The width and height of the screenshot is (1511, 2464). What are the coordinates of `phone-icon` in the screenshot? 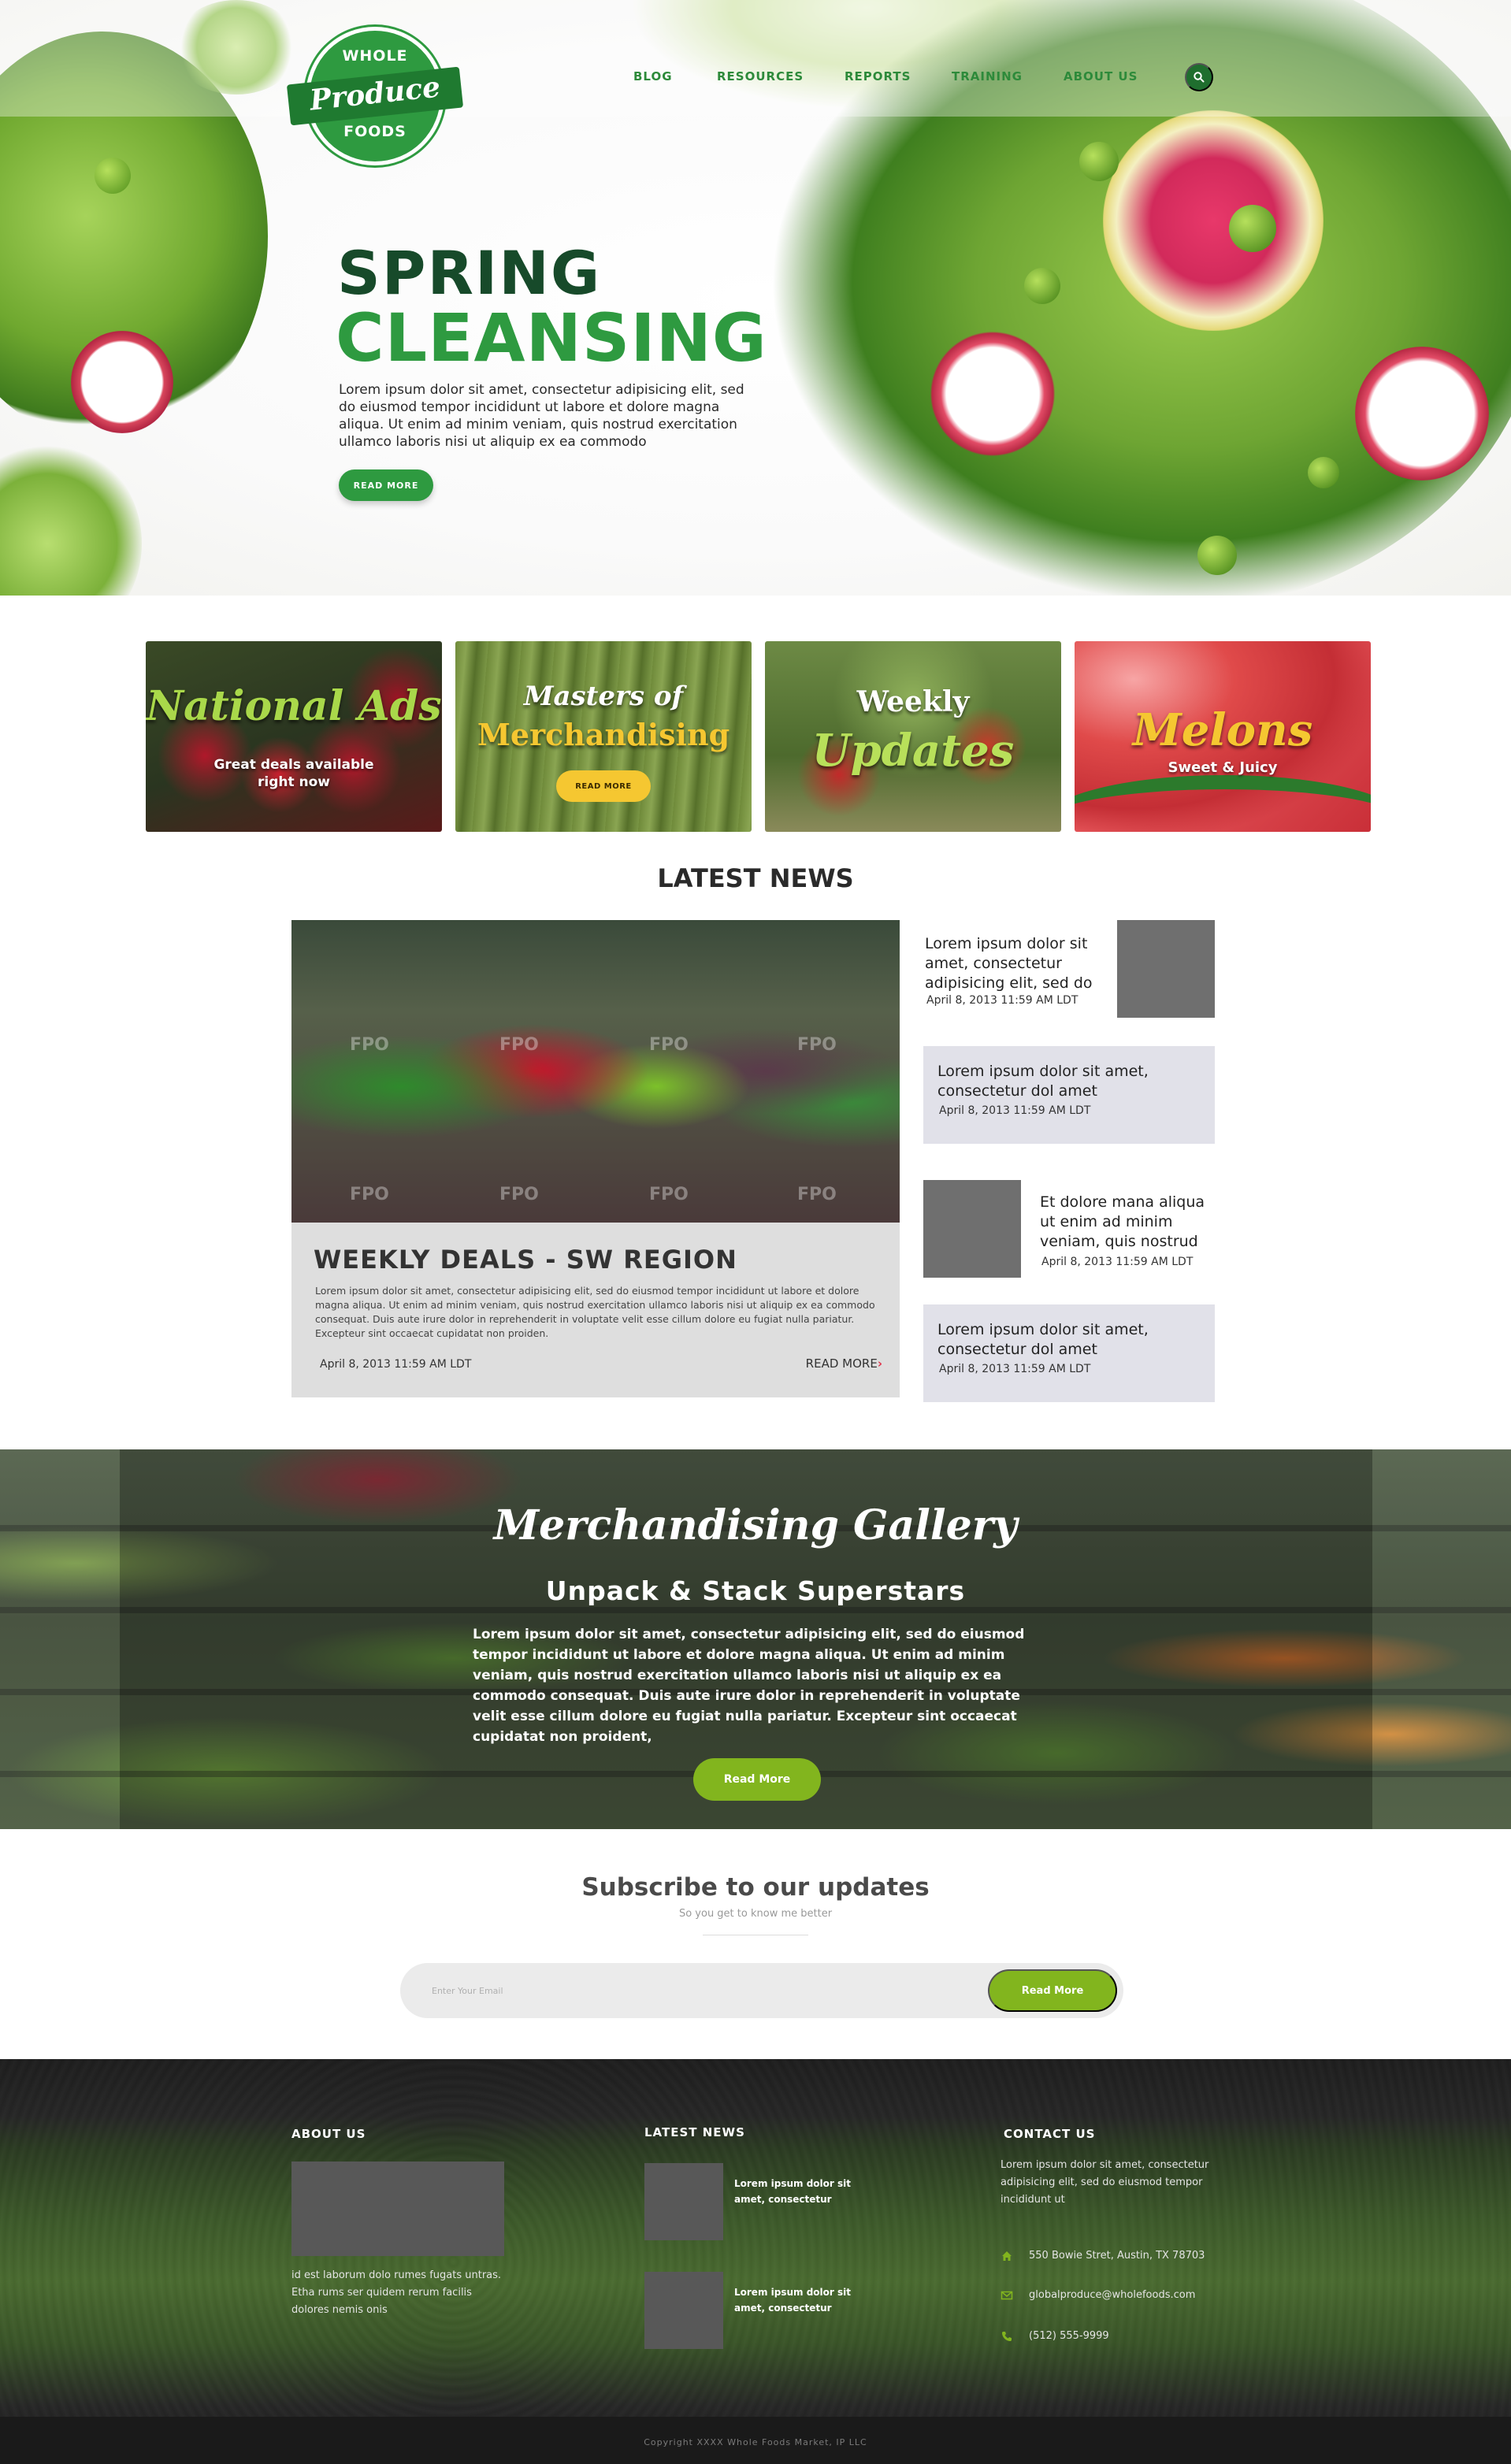 It's located at (1007, 2336).